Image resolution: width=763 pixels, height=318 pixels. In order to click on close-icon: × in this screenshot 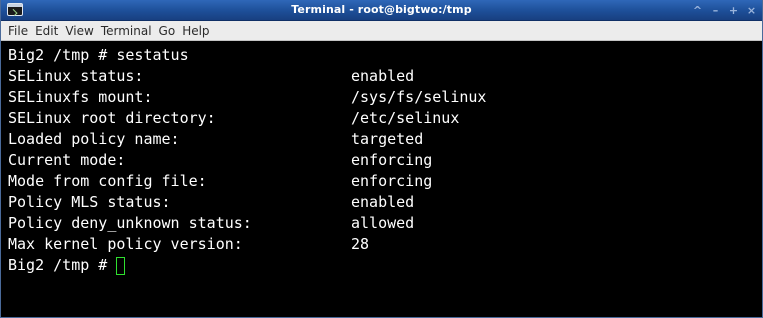, I will do `click(751, 10)`.